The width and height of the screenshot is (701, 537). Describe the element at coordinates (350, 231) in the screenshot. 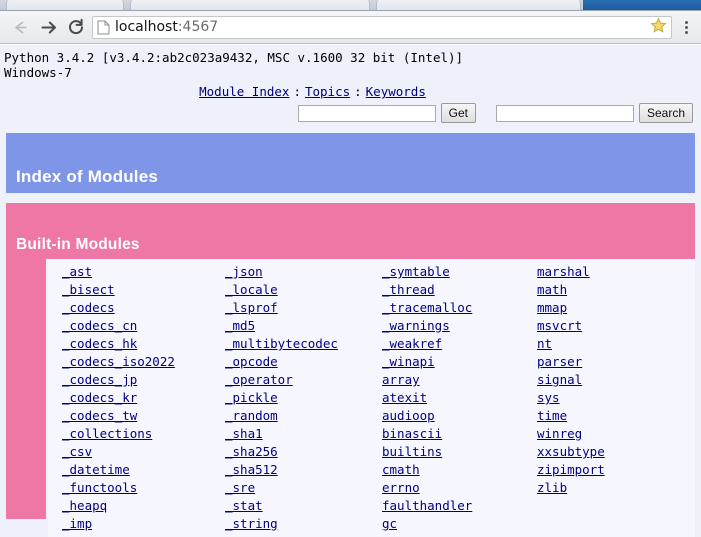

I see `builtin-modules-banner: Built-in Modules` at that location.